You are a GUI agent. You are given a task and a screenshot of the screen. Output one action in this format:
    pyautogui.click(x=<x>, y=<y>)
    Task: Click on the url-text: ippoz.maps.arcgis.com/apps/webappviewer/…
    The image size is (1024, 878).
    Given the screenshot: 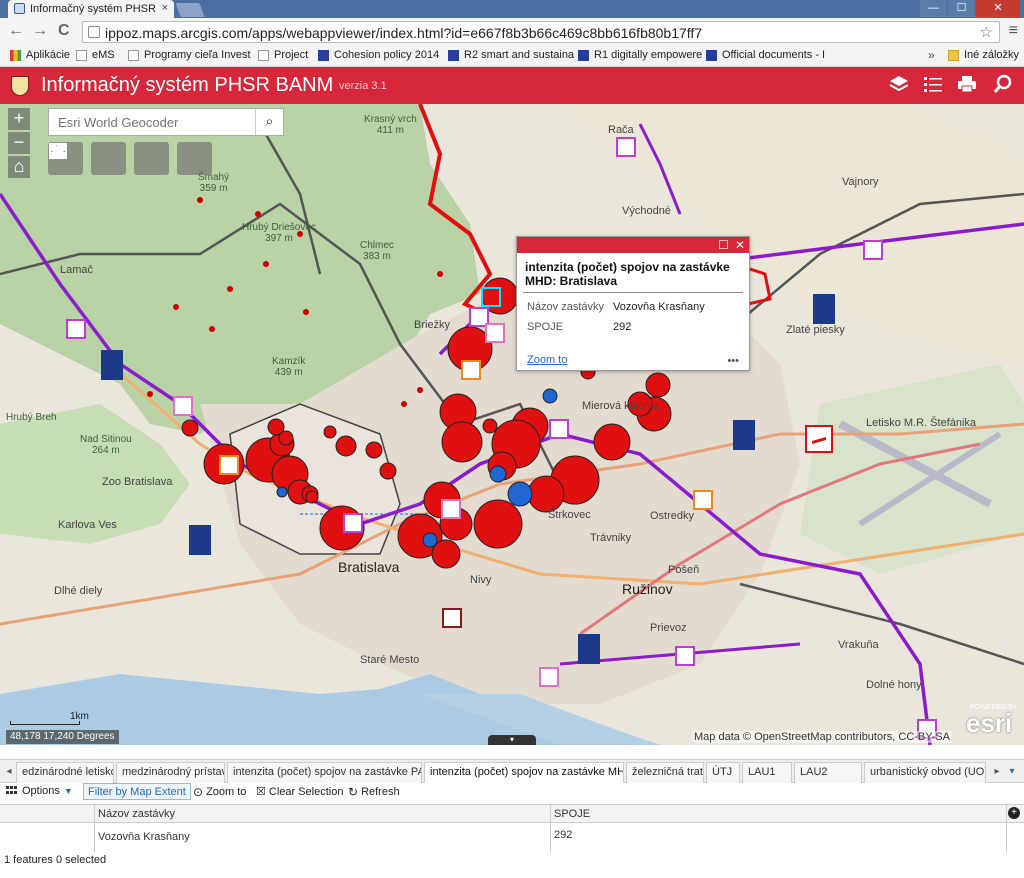 What is the action you would take?
    pyautogui.click(x=403, y=33)
    